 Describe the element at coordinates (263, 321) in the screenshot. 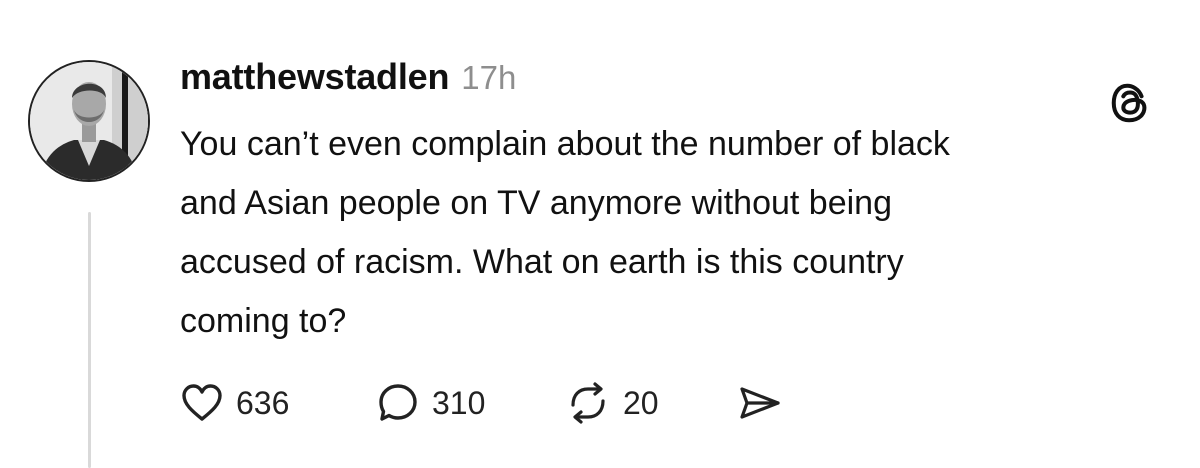

I see `post-text-line: coming to?` at that location.